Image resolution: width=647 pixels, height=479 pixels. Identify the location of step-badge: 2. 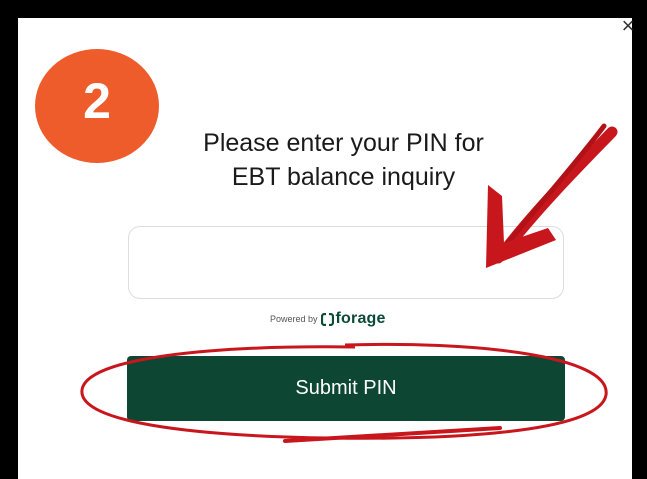
(97, 106).